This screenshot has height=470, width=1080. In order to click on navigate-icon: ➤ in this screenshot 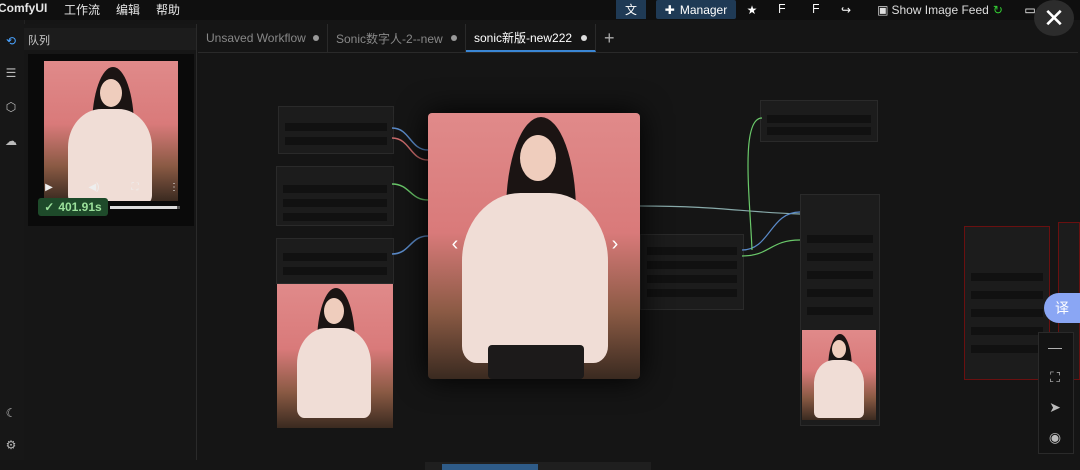, I will do `click(1055, 407)`.